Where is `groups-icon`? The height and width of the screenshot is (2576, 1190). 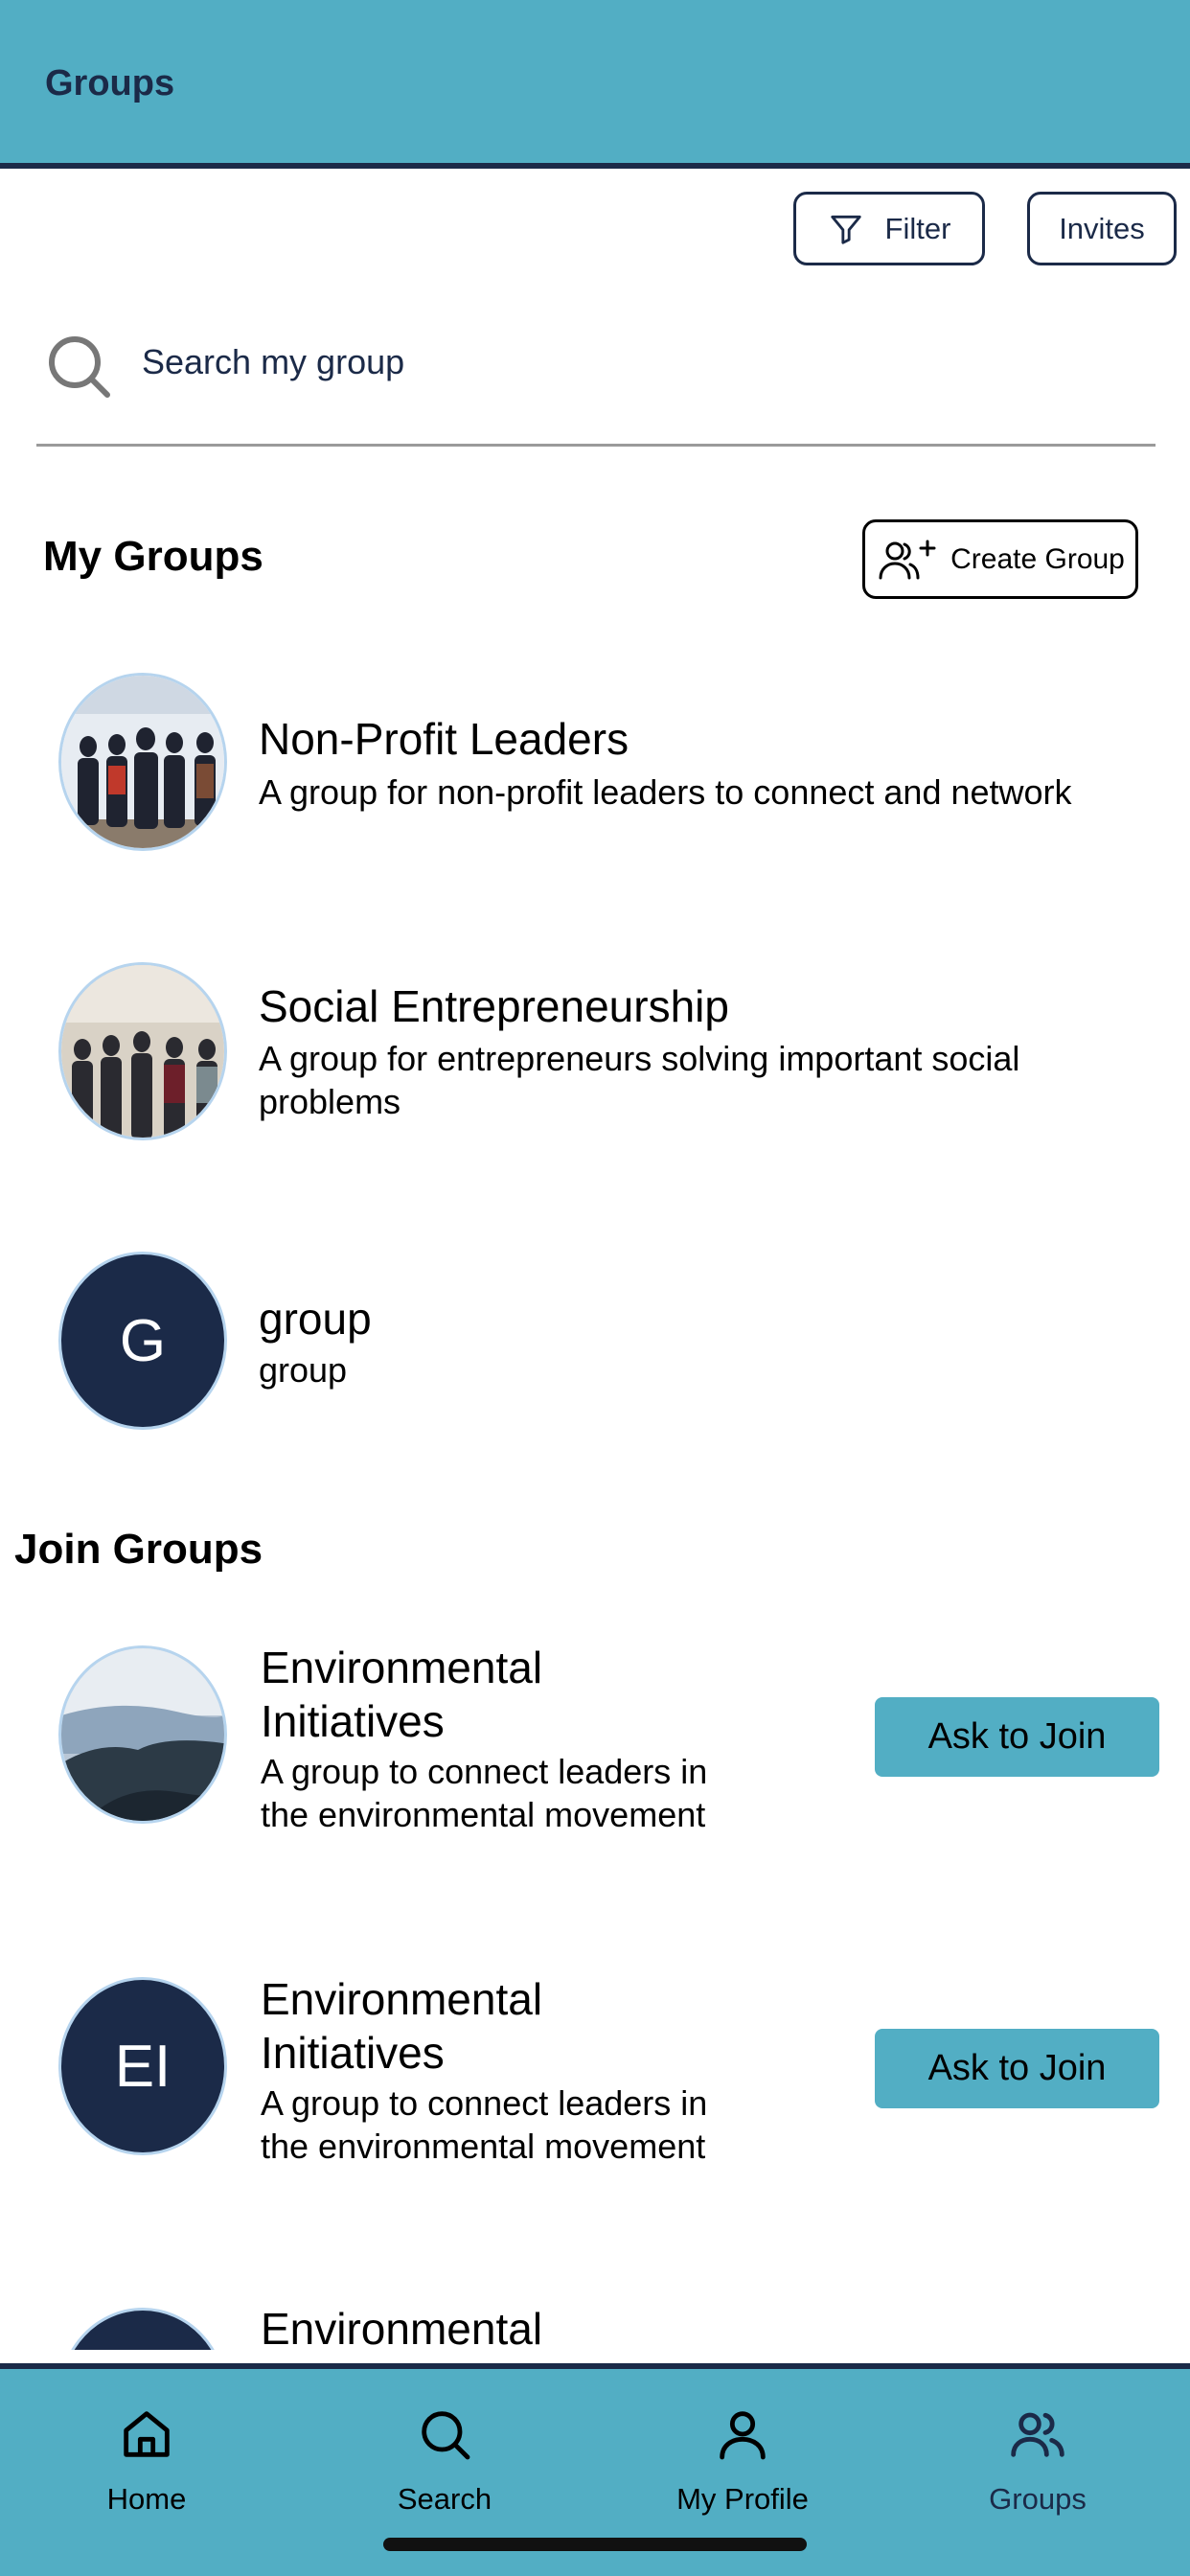
groups-icon is located at coordinates (1038, 2434).